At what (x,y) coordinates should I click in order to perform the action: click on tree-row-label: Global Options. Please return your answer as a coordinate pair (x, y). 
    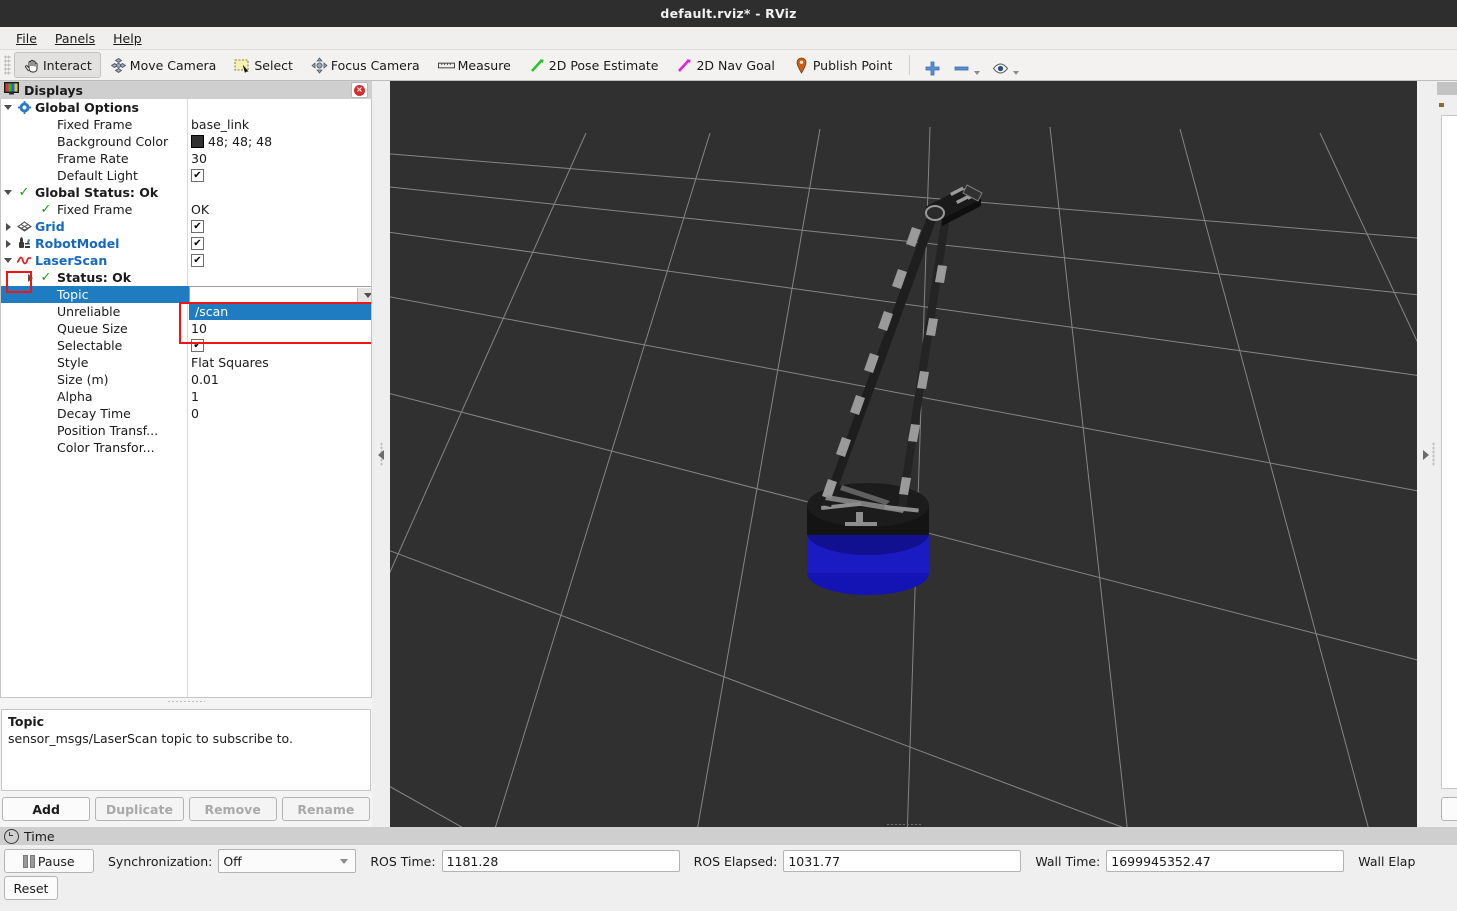
    Looking at the image, I should click on (87, 107).